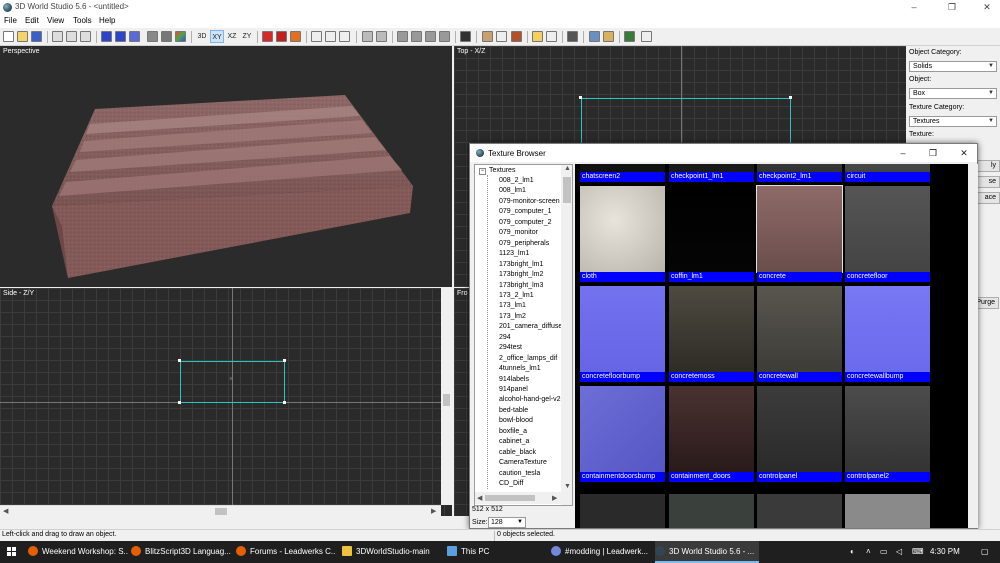 The width and height of the screenshot is (1000, 563). I want to click on paste-icon, so click(85, 36).